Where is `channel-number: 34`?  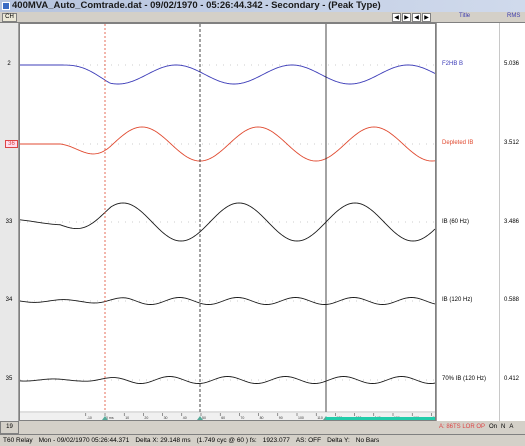 channel-number: 34 is located at coordinates (9, 300).